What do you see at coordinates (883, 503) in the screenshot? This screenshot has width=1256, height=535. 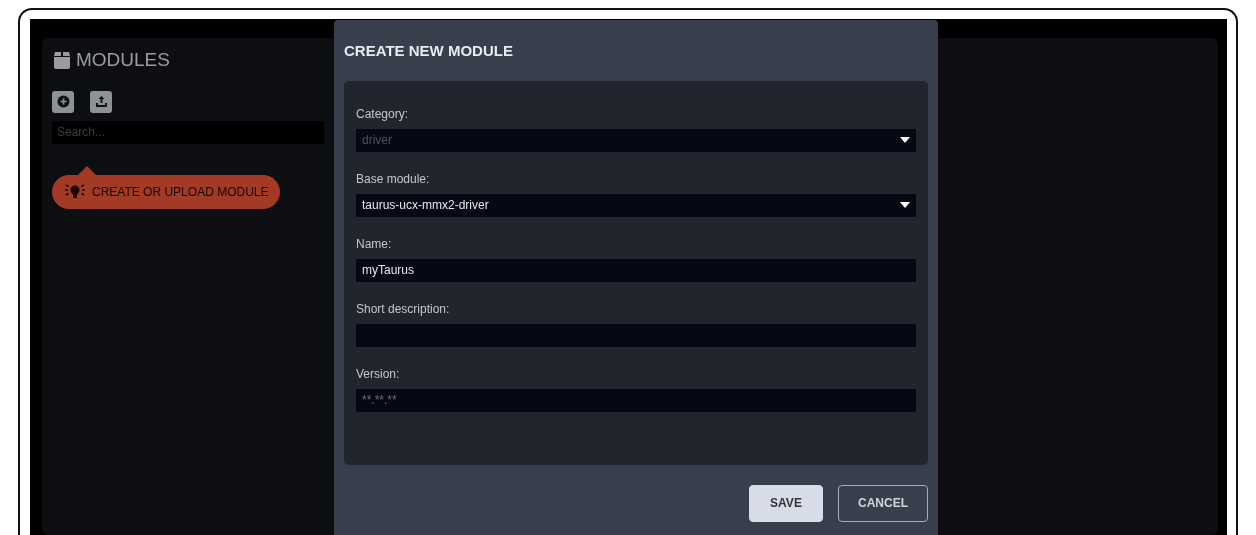 I see `cancel-button: CANCEL` at bounding box center [883, 503].